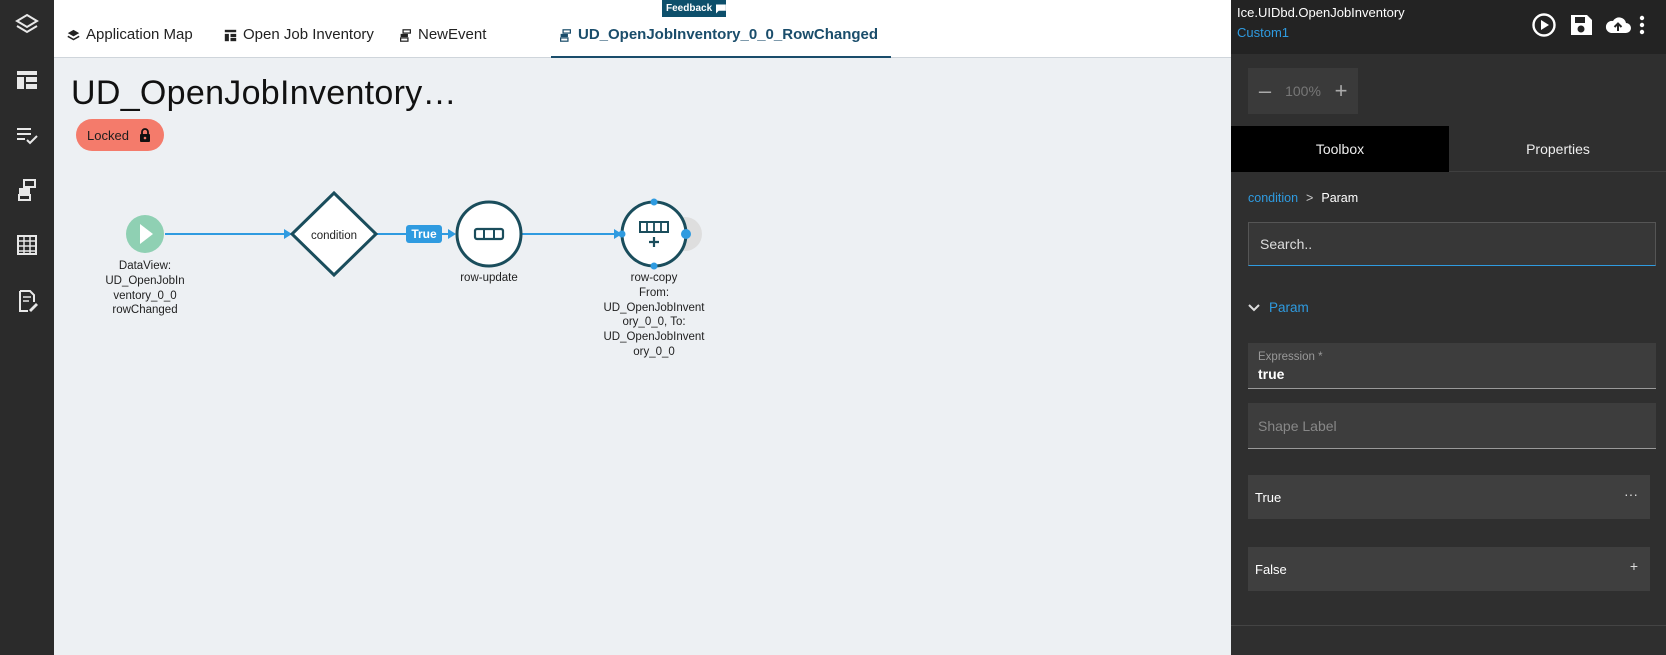  Describe the element at coordinates (1544, 25) in the screenshot. I see `run-icon` at that location.